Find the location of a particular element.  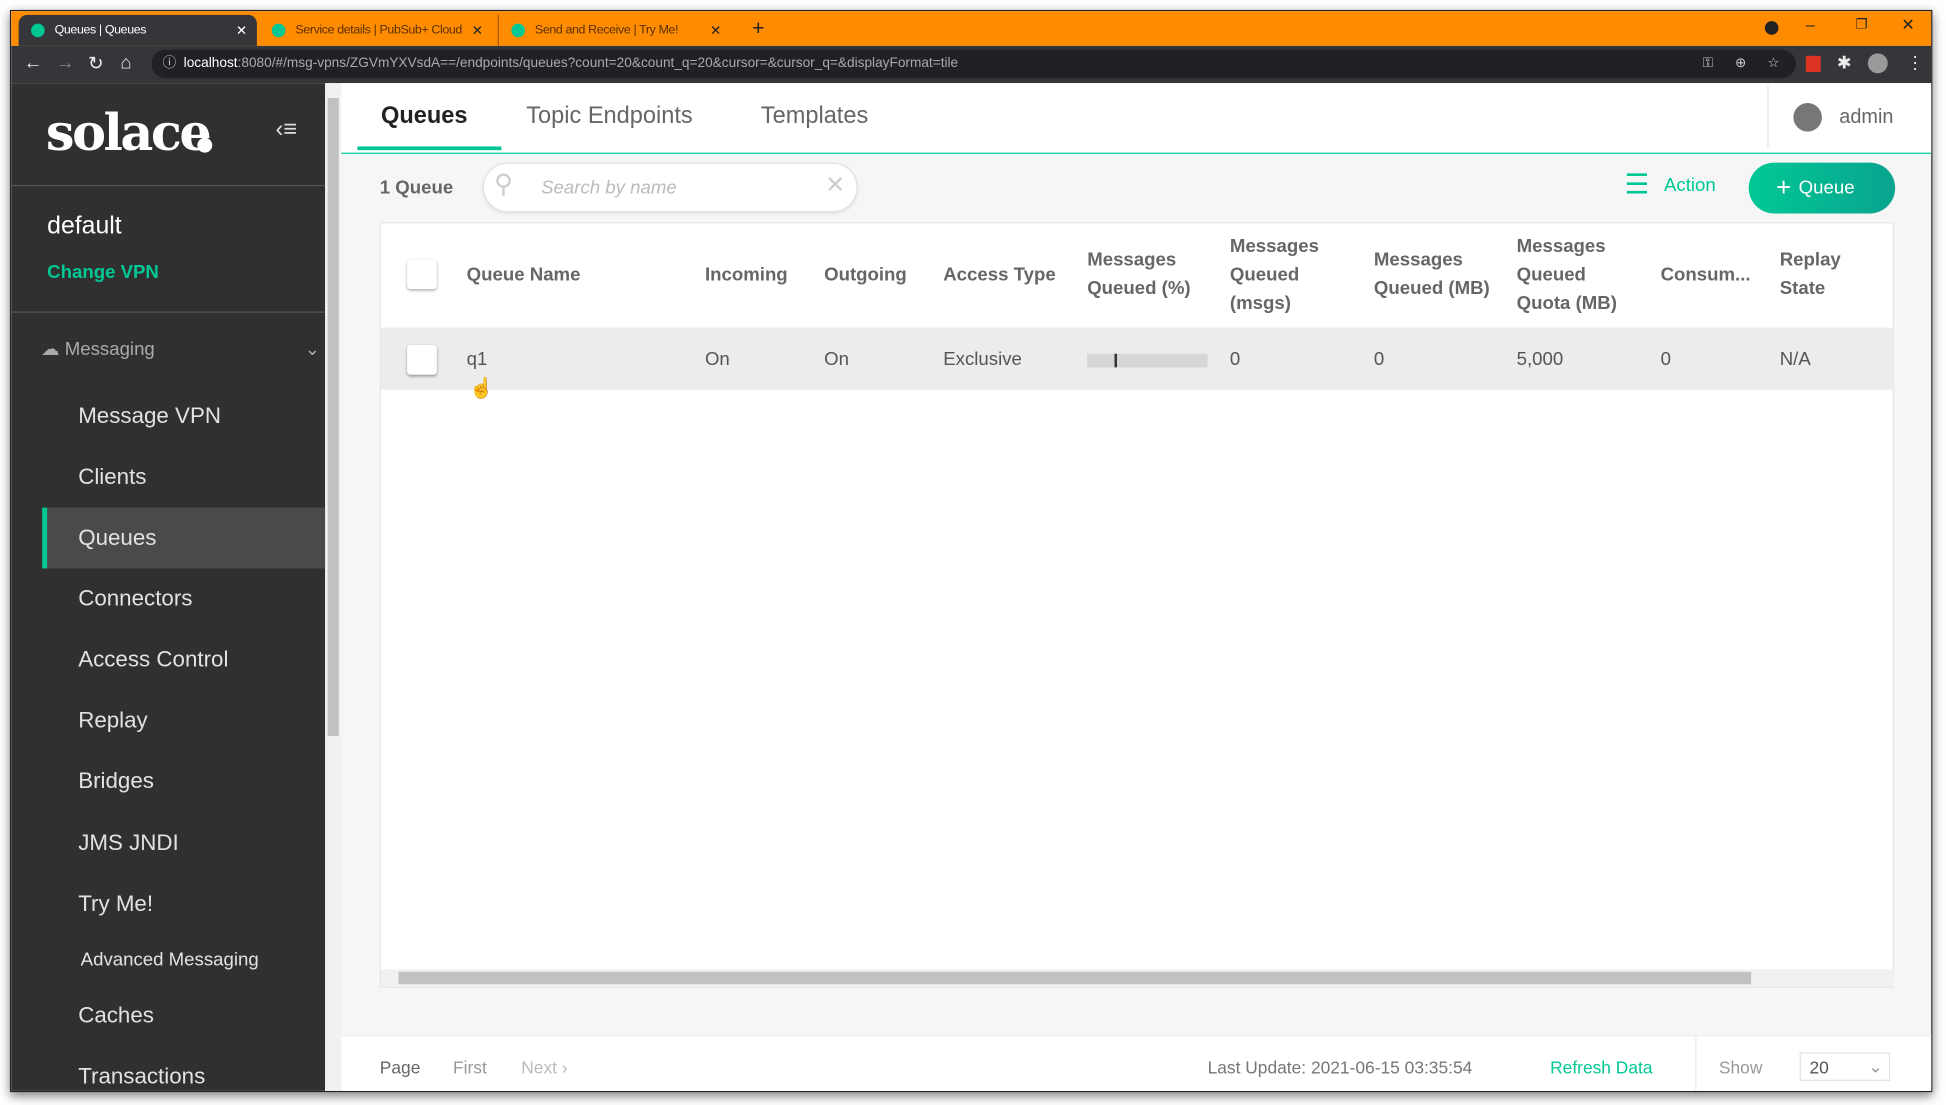

tab-title: Send and Receive | Try Me! is located at coordinates (606, 30).